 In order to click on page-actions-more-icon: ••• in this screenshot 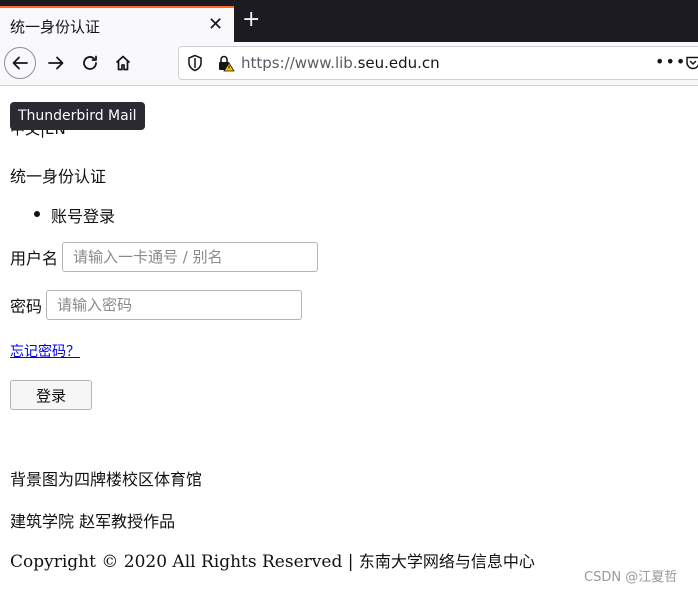, I will do `click(670, 61)`.